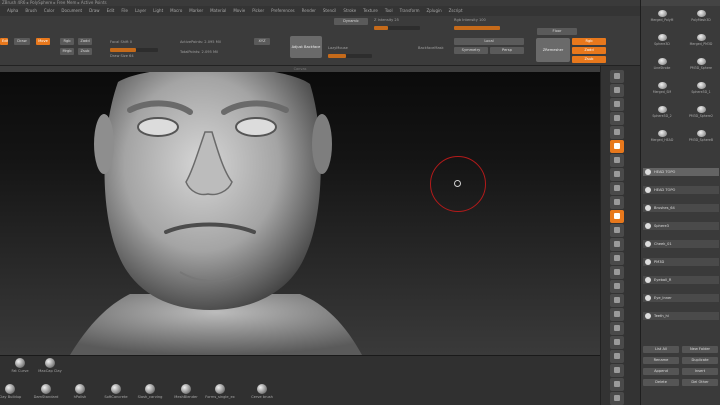 The image size is (720, 405). What do you see at coordinates (71, 11) in the screenshot?
I see `menu-item: Document` at bounding box center [71, 11].